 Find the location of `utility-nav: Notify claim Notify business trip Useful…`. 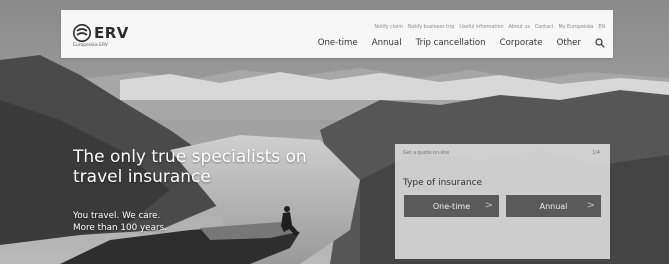

utility-nav: Notify claim Notify business trip Useful… is located at coordinates (489, 27).